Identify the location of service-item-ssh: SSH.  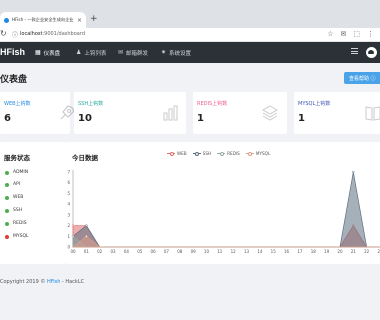
(13, 210).